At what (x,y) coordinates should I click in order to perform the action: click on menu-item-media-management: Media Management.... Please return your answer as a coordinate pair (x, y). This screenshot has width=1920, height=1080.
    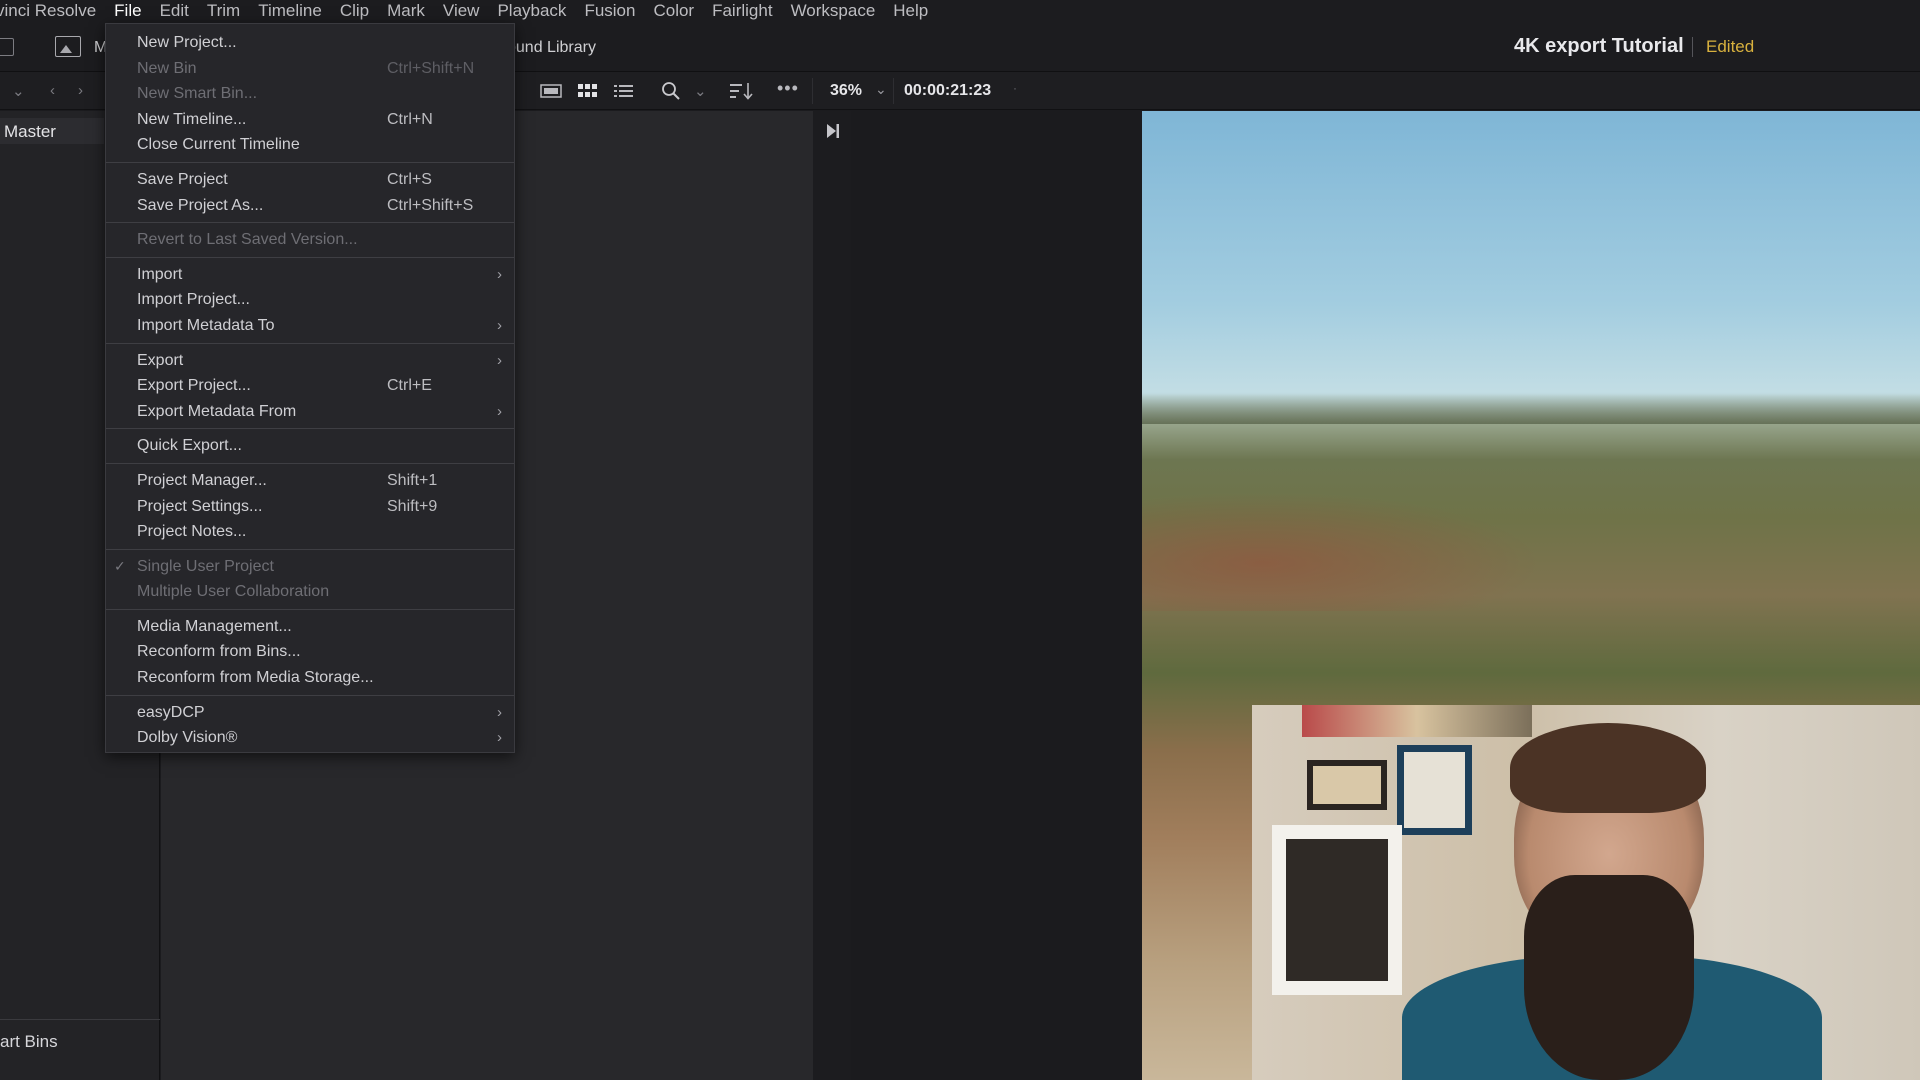
    Looking at the image, I should click on (310, 627).